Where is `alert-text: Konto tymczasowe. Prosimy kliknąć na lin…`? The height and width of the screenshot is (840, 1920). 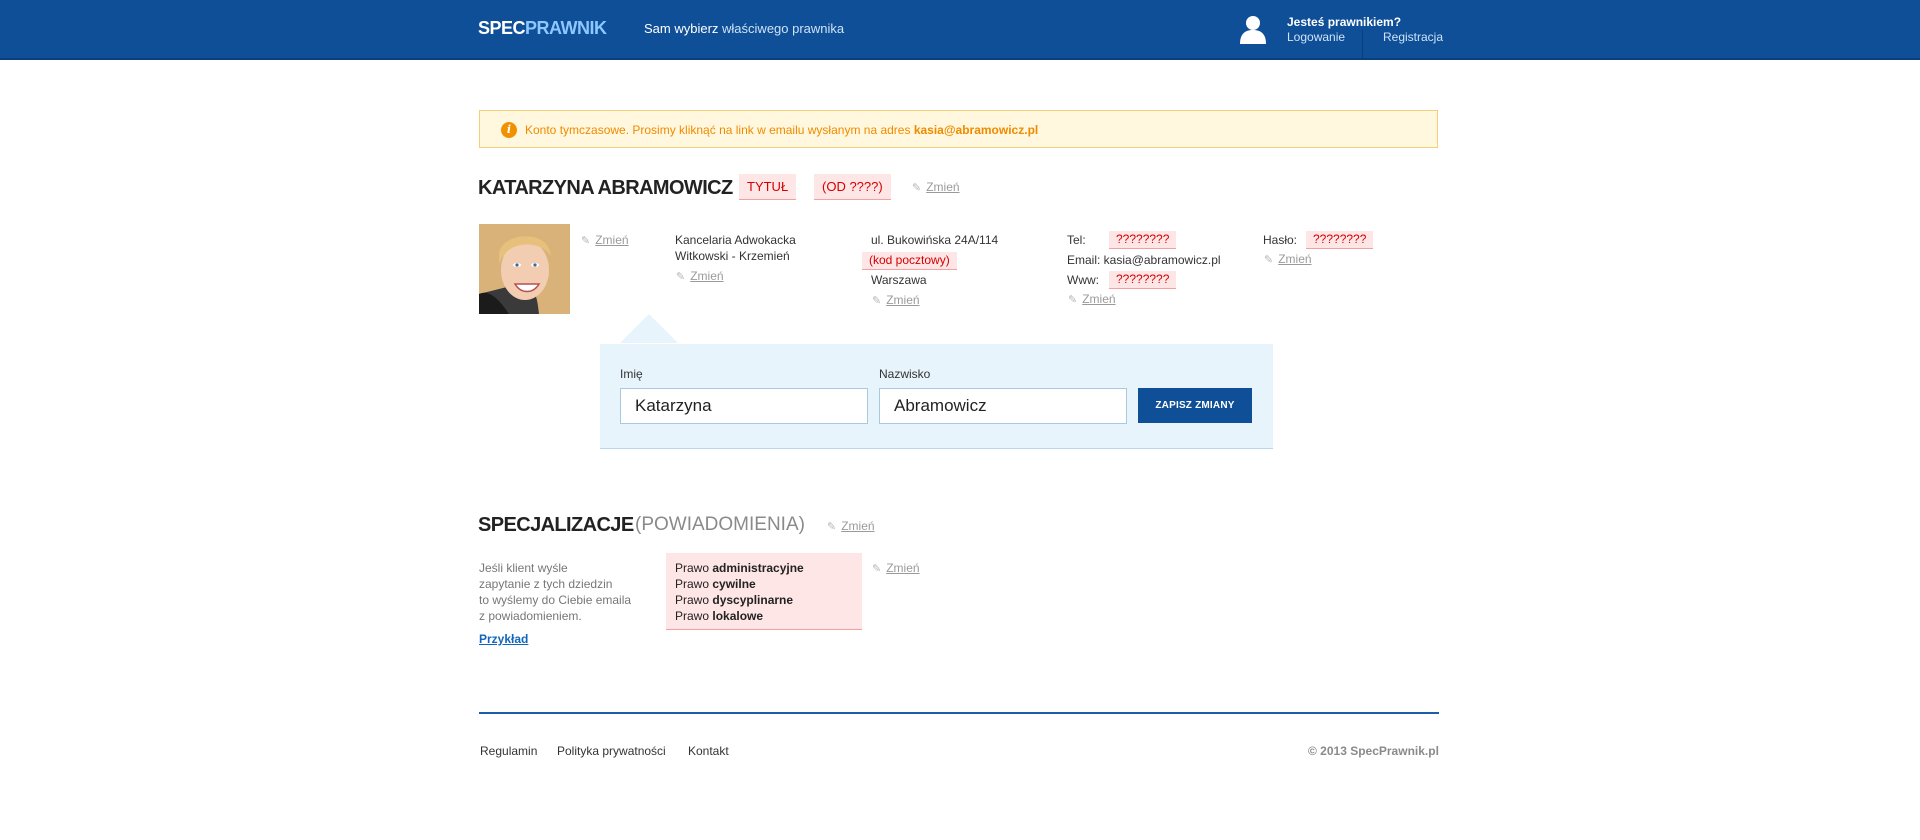 alert-text: Konto tymczasowe. Prosimy kliknąć na lin… is located at coordinates (719, 130).